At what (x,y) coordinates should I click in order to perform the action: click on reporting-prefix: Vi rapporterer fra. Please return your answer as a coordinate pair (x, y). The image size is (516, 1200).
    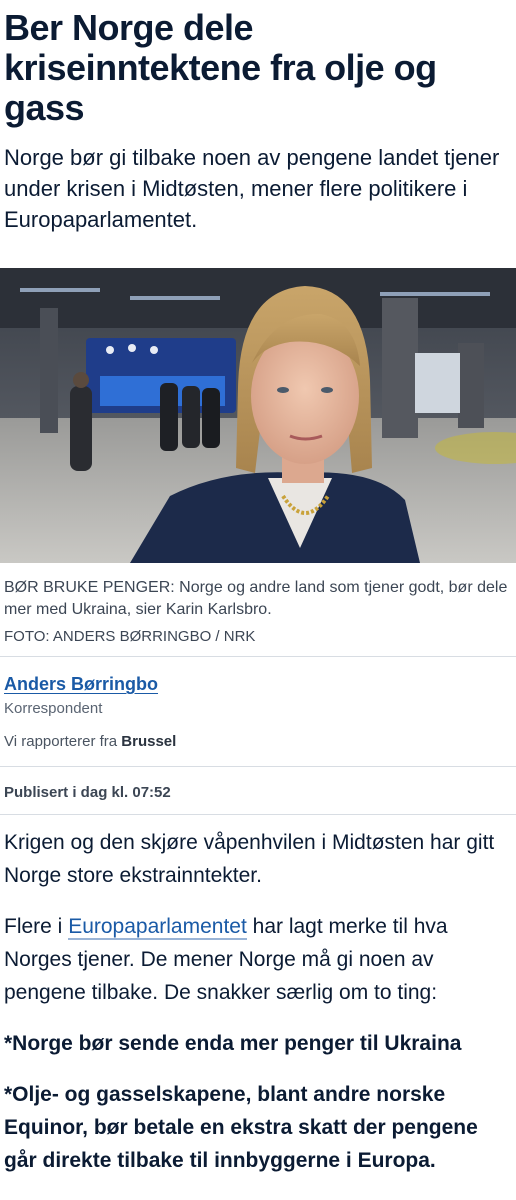
    Looking at the image, I should click on (61, 741).